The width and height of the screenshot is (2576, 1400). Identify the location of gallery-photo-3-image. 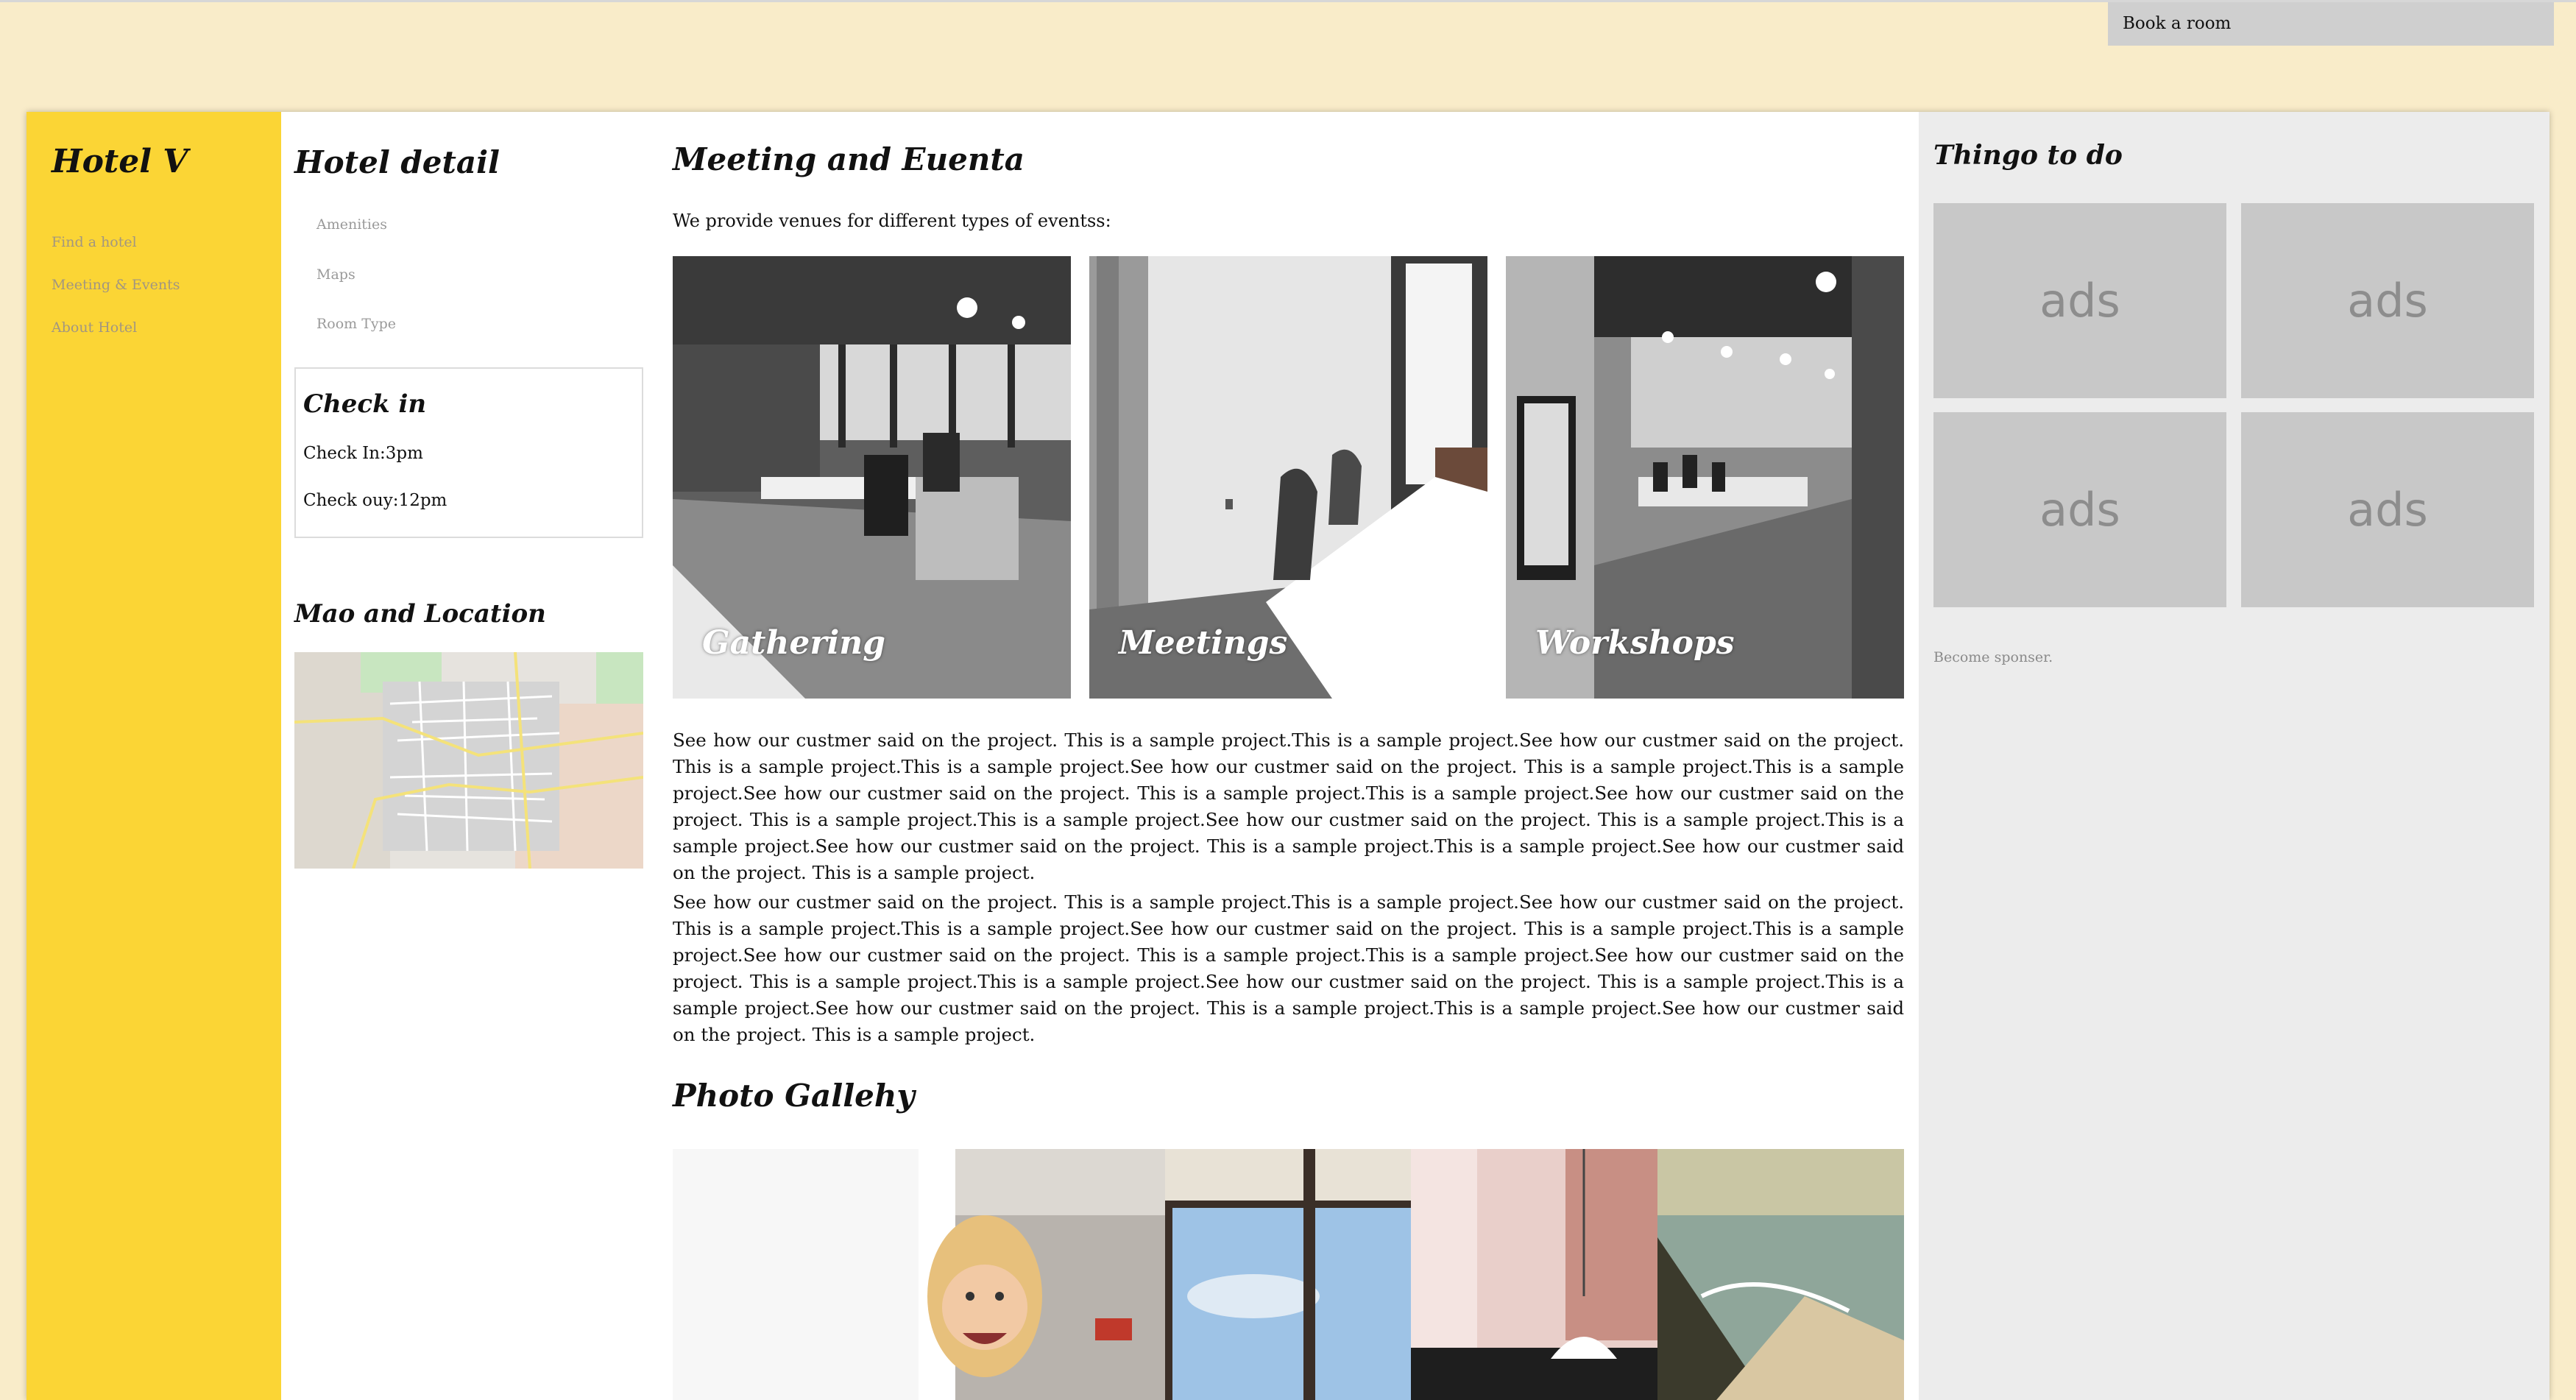
(1288, 1274).